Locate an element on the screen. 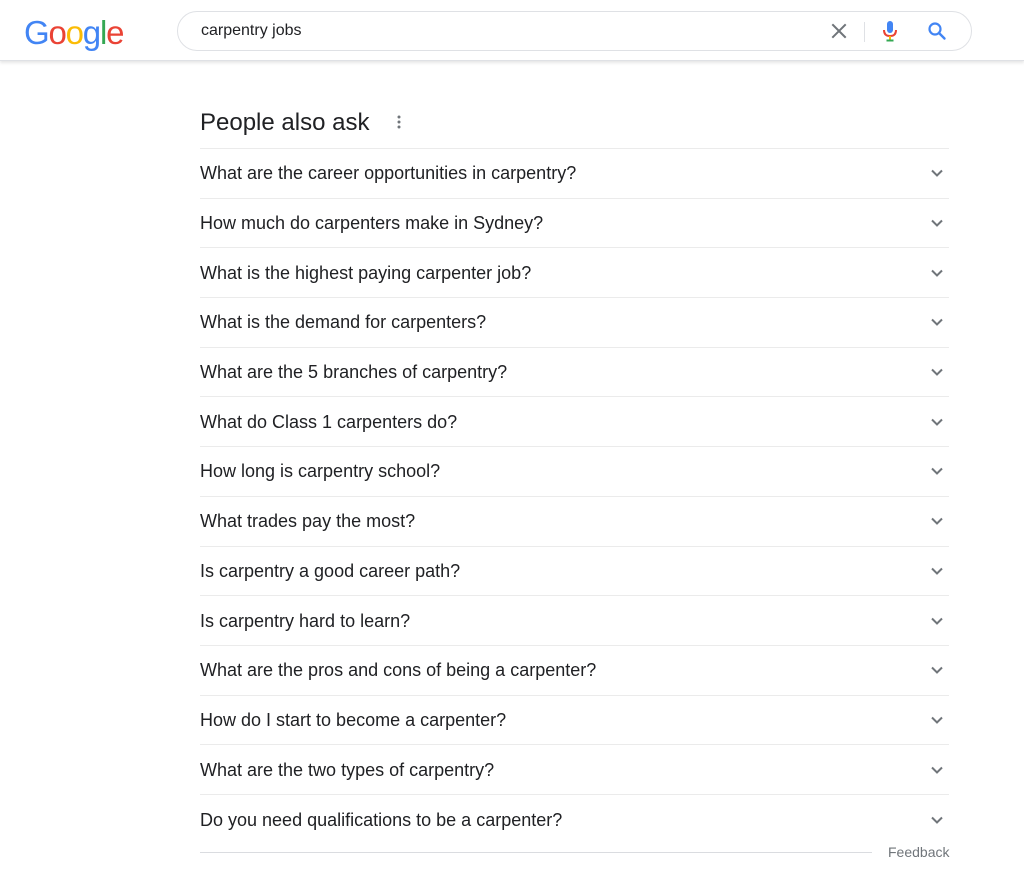 The image size is (1024, 881). paa-question-text: How much do carpenters make in Sydney? is located at coordinates (372, 223).